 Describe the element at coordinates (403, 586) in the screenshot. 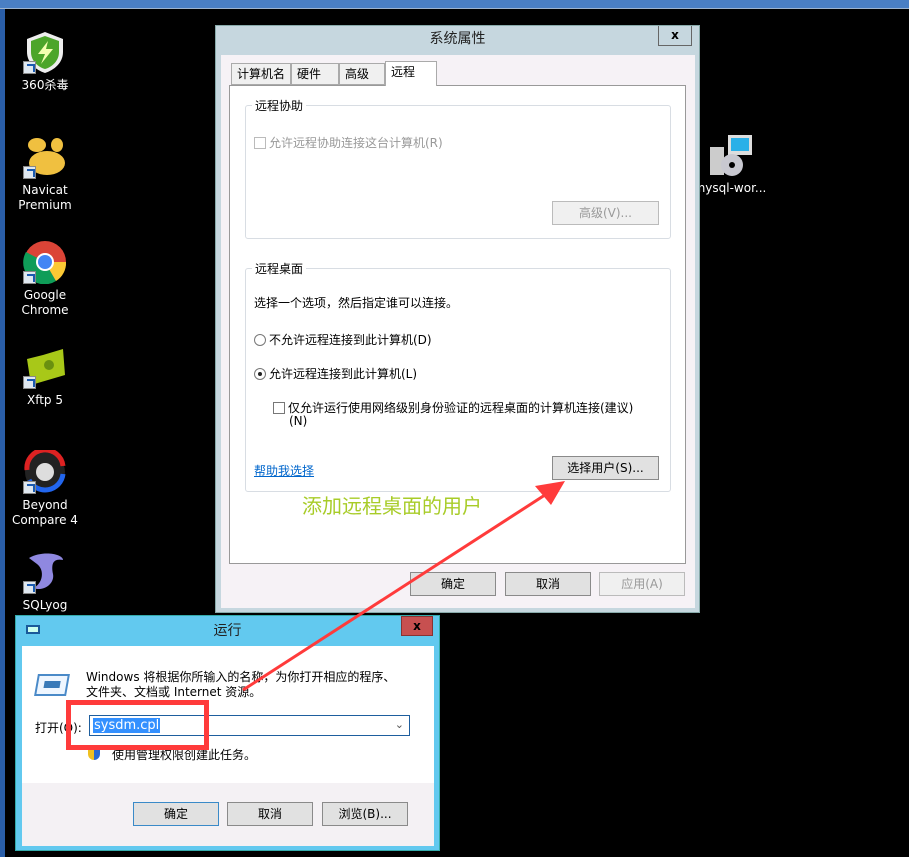

I see `annotation-arrow` at that location.